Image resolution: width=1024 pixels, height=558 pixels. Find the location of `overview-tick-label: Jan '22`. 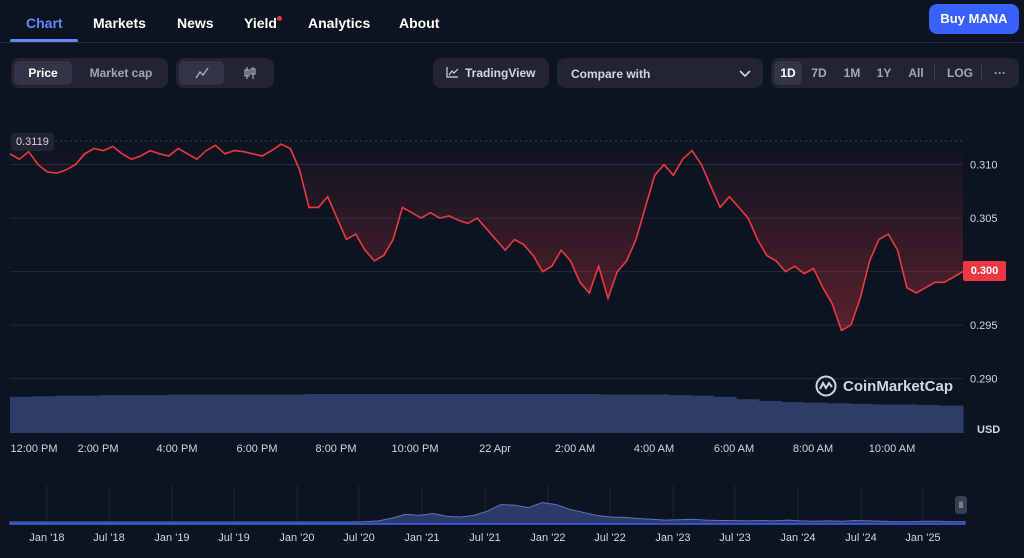

overview-tick-label: Jan '22 is located at coordinates (547, 538).